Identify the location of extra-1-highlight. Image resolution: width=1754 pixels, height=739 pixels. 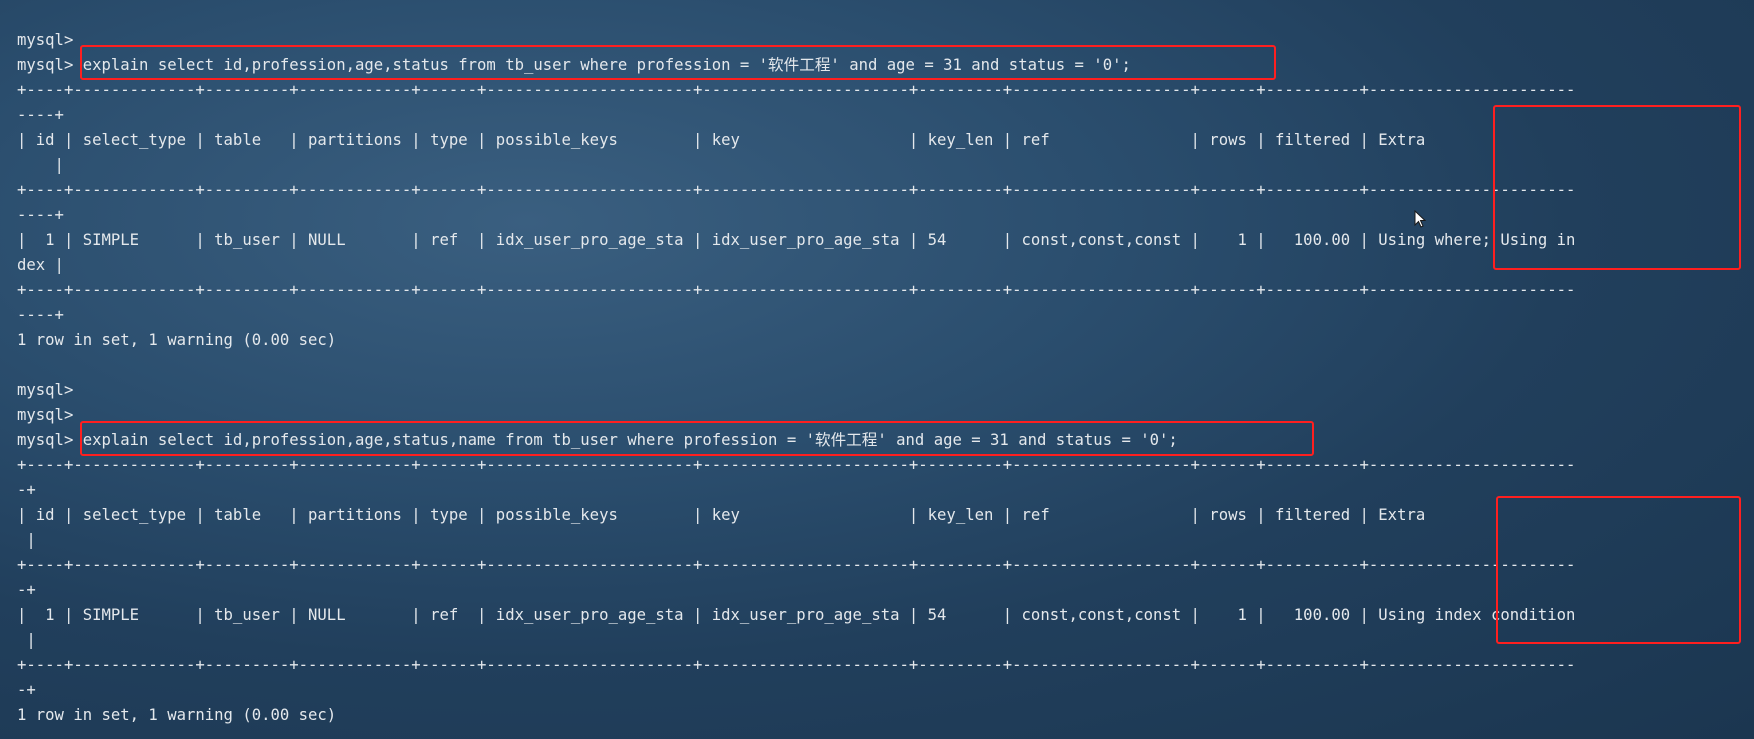
(1617, 187).